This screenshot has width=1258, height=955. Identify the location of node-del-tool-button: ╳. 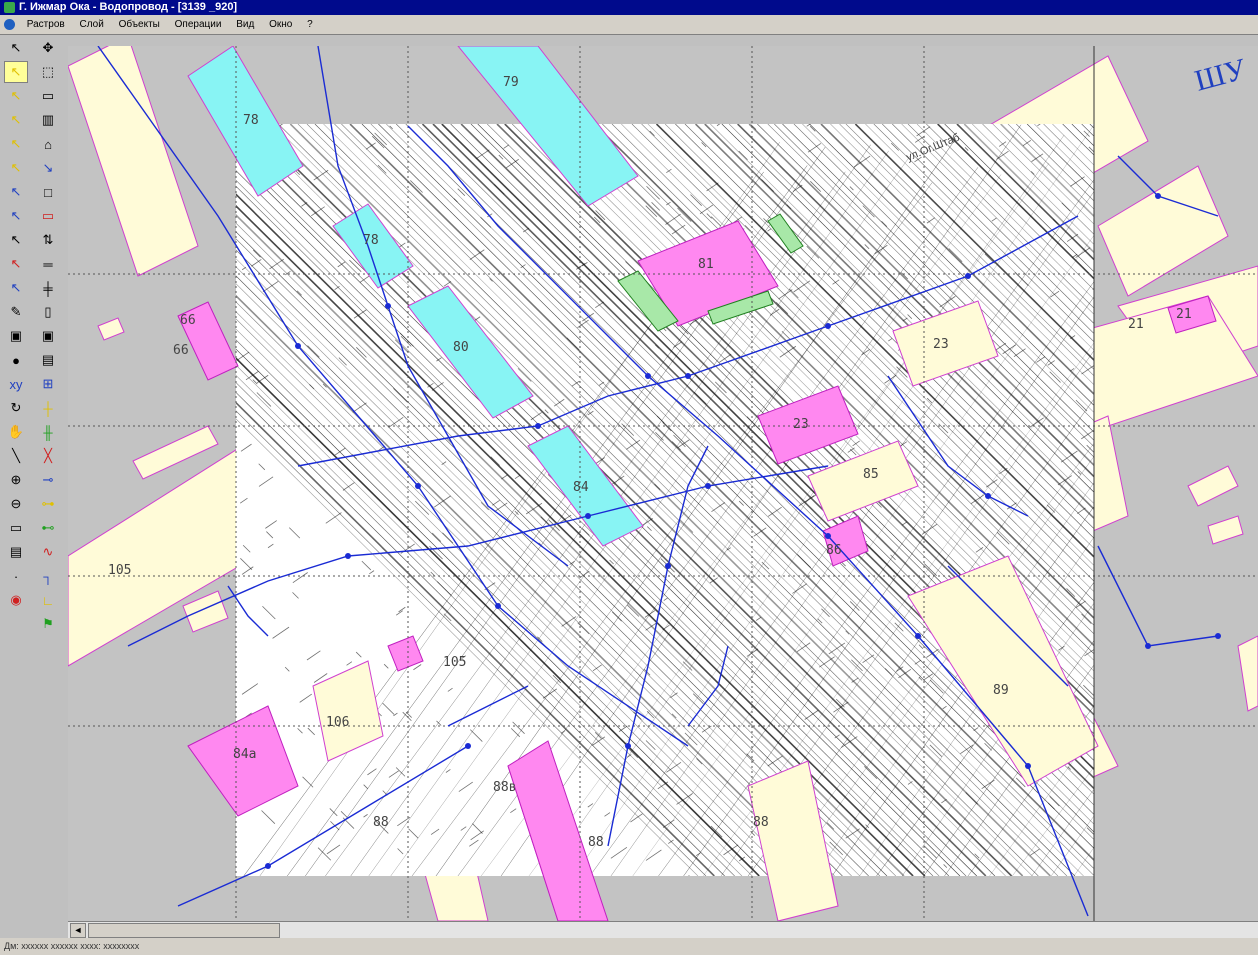
(48, 456).